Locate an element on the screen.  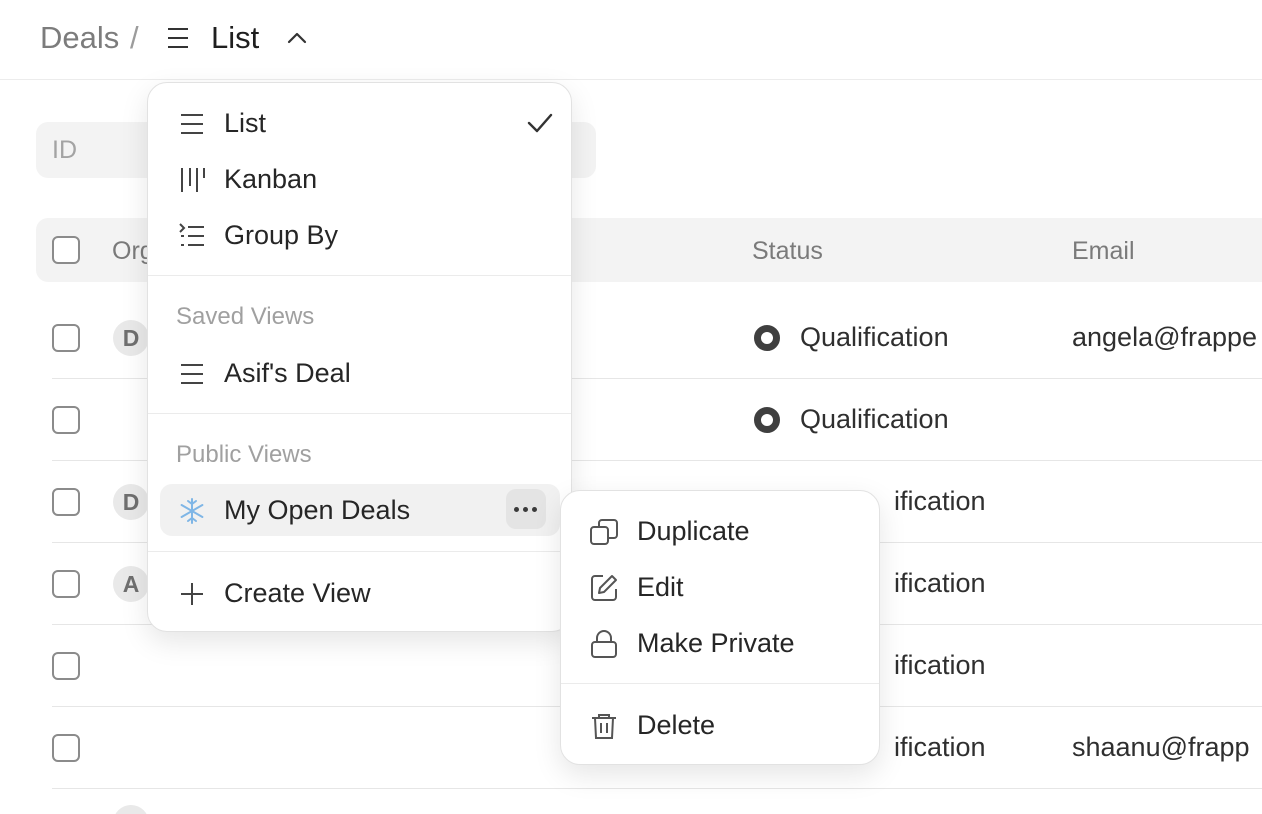
create-view-button: Create View is located at coordinates (360, 593).